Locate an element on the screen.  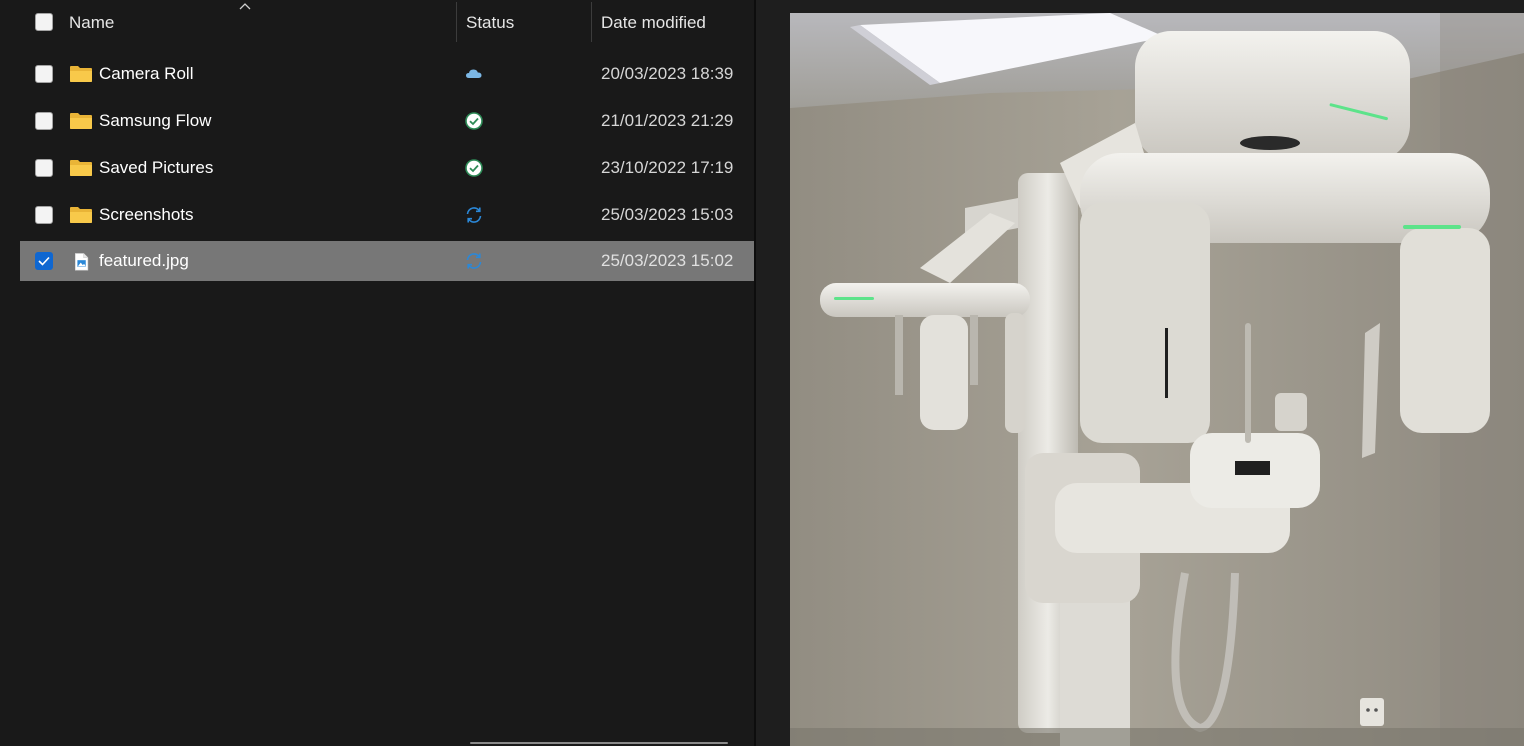
cloud-icon is located at coordinates (474, 73).